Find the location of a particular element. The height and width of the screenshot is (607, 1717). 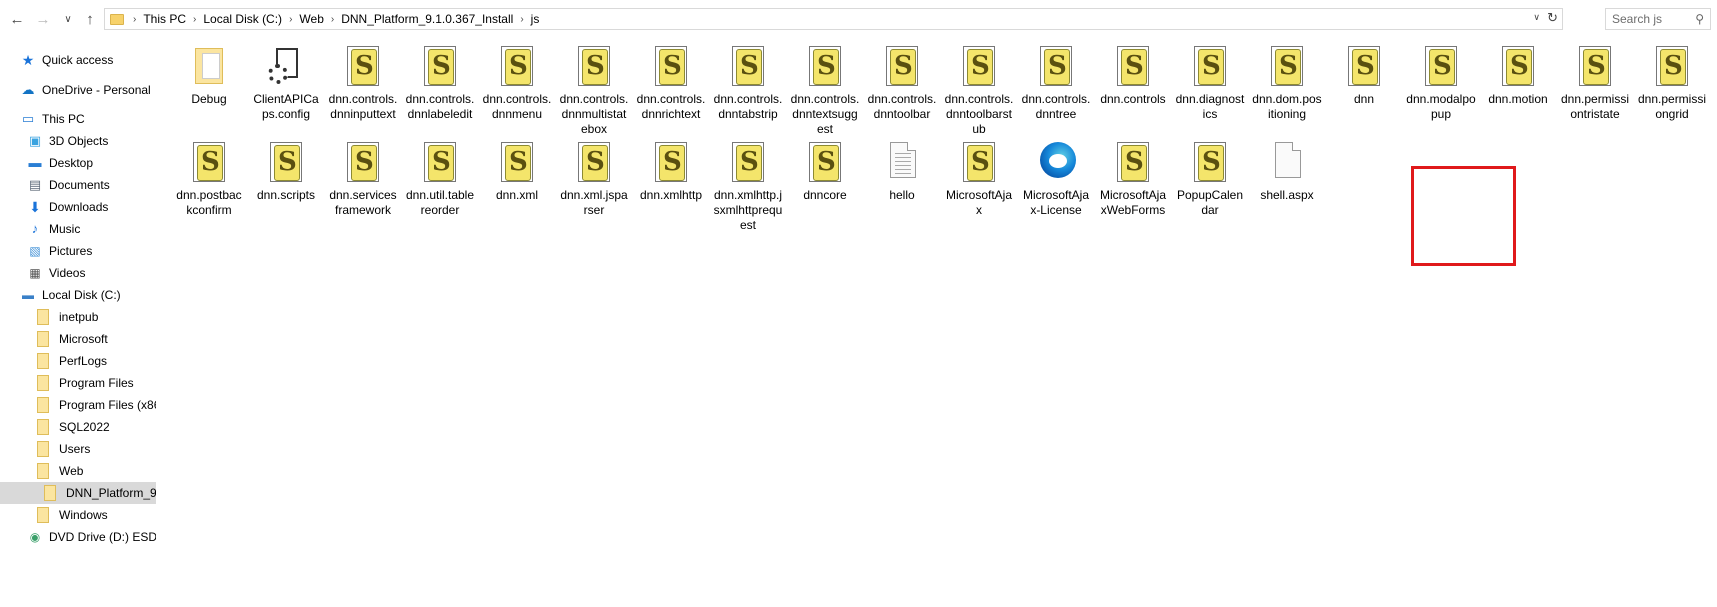

sidebar-item-dvd-drive-d-esd: ◉ DVD Drive (D:) ESD- is located at coordinates (78, 537).